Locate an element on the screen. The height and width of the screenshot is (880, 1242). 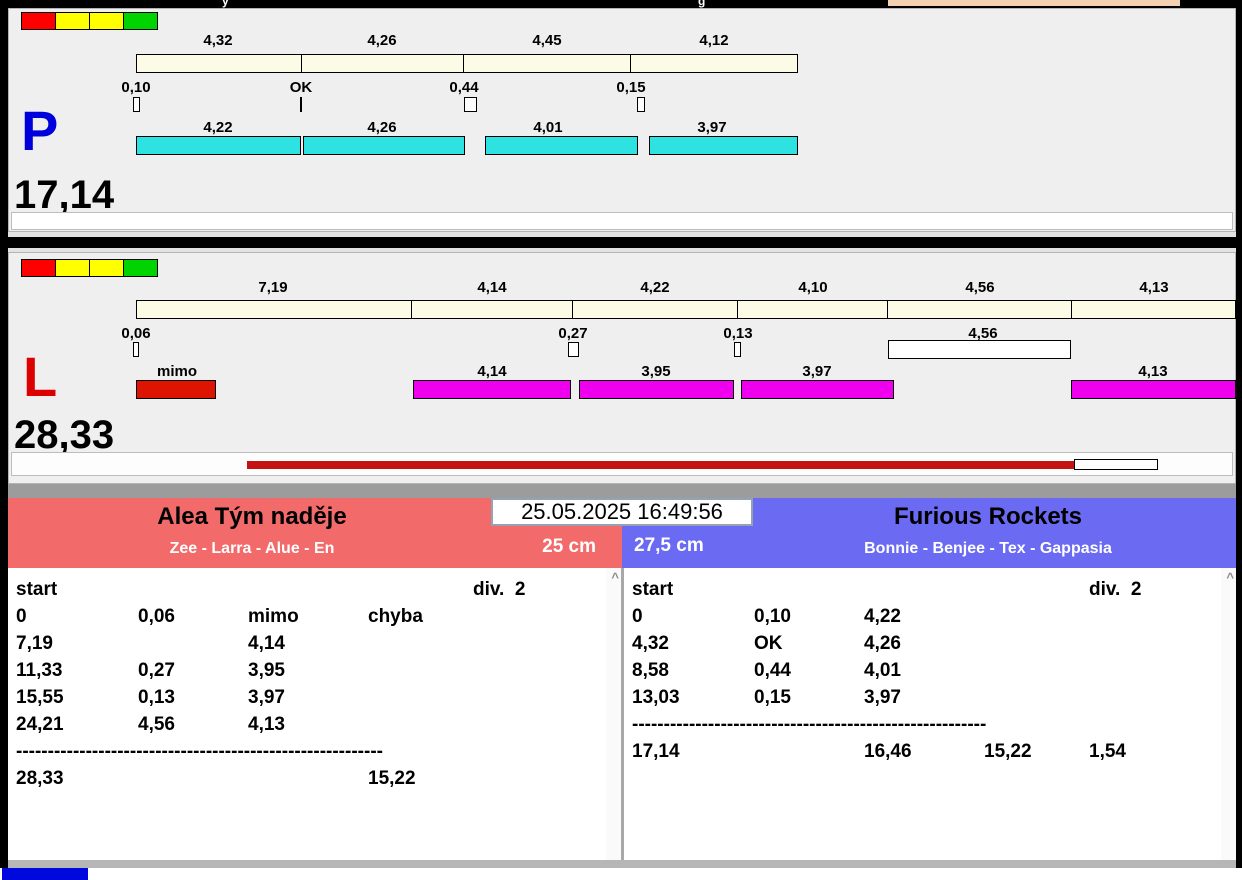
table-cell: 15,55 is located at coordinates (40, 697).